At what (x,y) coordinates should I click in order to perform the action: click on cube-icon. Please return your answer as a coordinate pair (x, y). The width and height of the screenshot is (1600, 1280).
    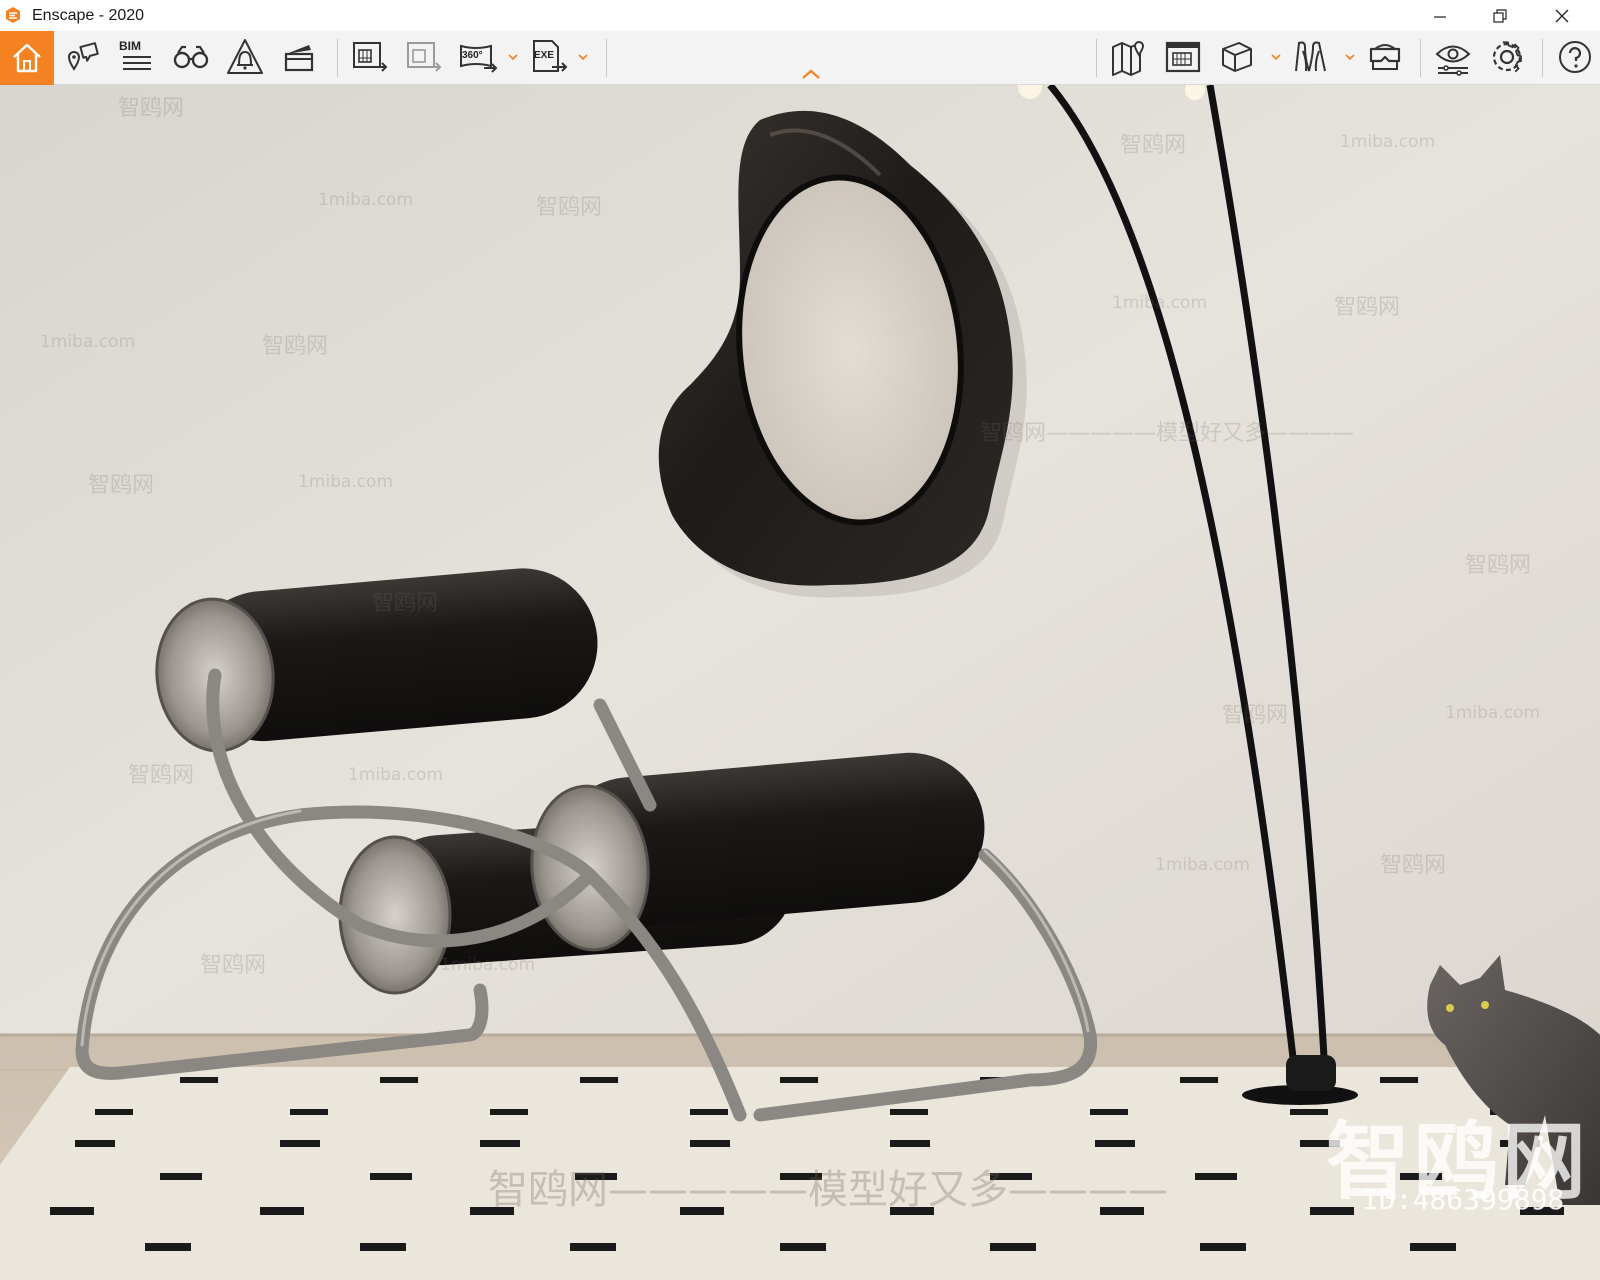
    Looking at the image, I should click on (1237, 57).